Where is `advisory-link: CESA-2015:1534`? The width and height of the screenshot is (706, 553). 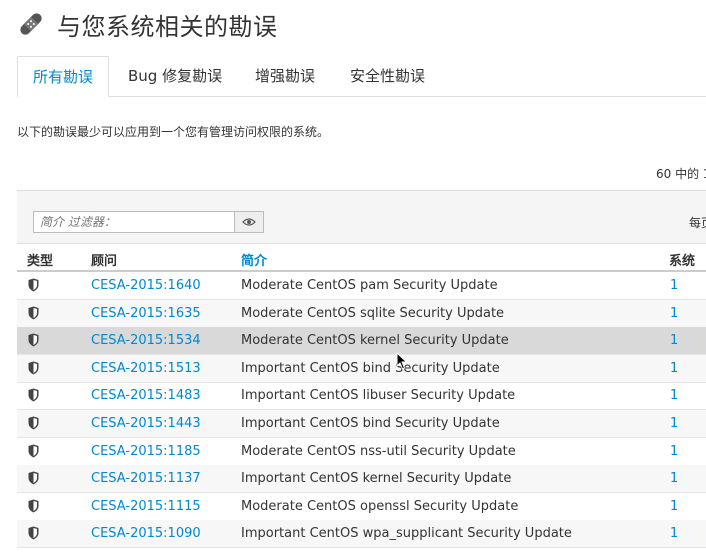
advisory-link: CESA-2015:1534 is located at coordinates (146, 340).